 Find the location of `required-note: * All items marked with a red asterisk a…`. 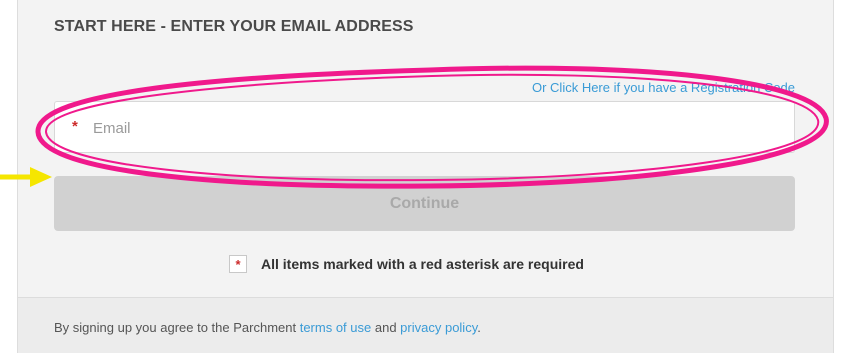

required-note: * All items marked with a red asterisk a… is located at coordinates (406, 264).